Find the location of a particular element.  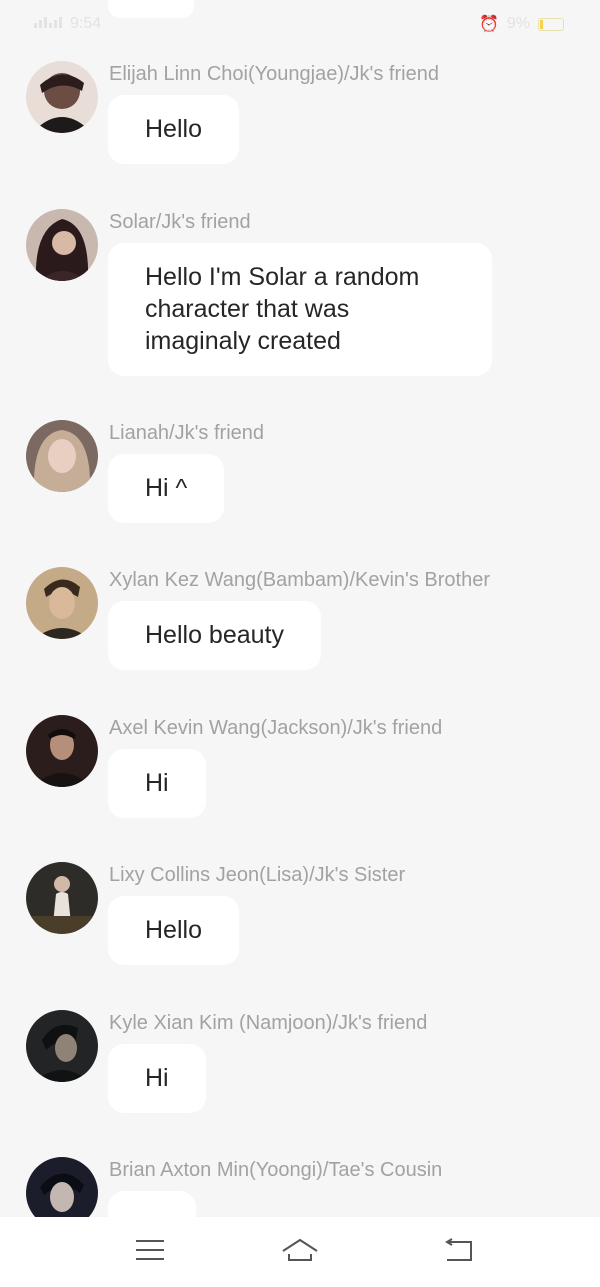

message-bubble: Hi ^ is located at coordinates (166, 488).